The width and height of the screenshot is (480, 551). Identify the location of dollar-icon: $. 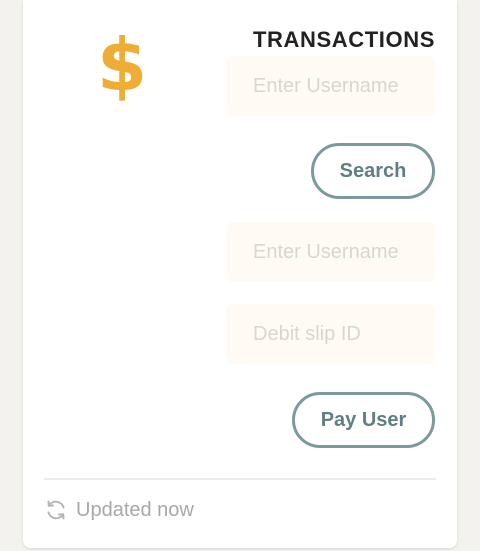
(122, 65).